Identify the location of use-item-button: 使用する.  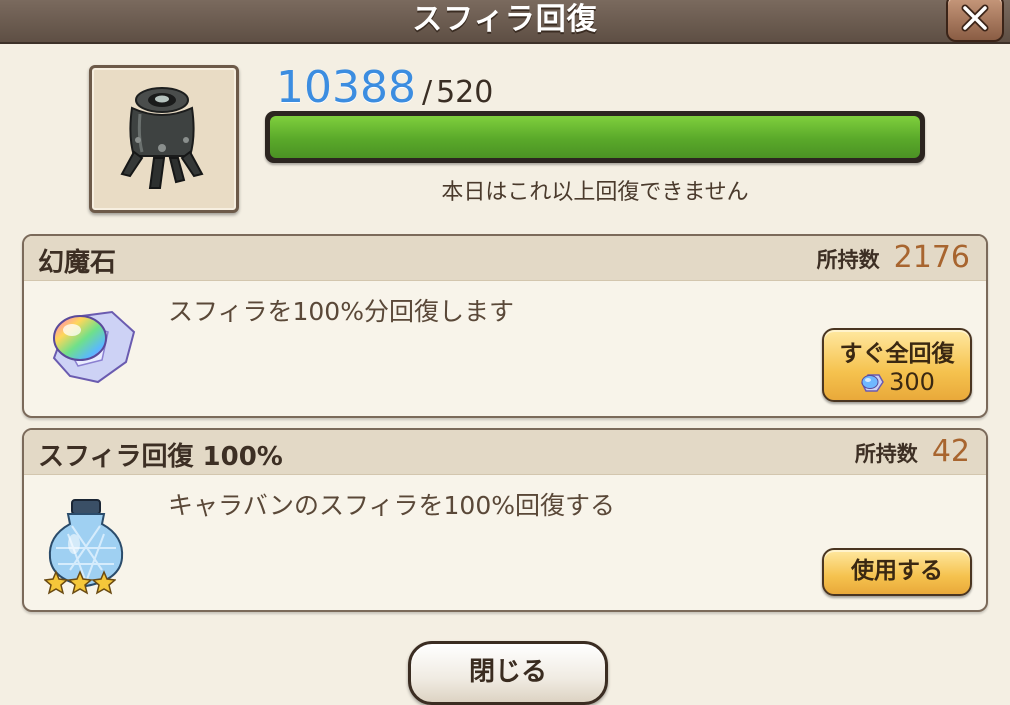
(897, 572).